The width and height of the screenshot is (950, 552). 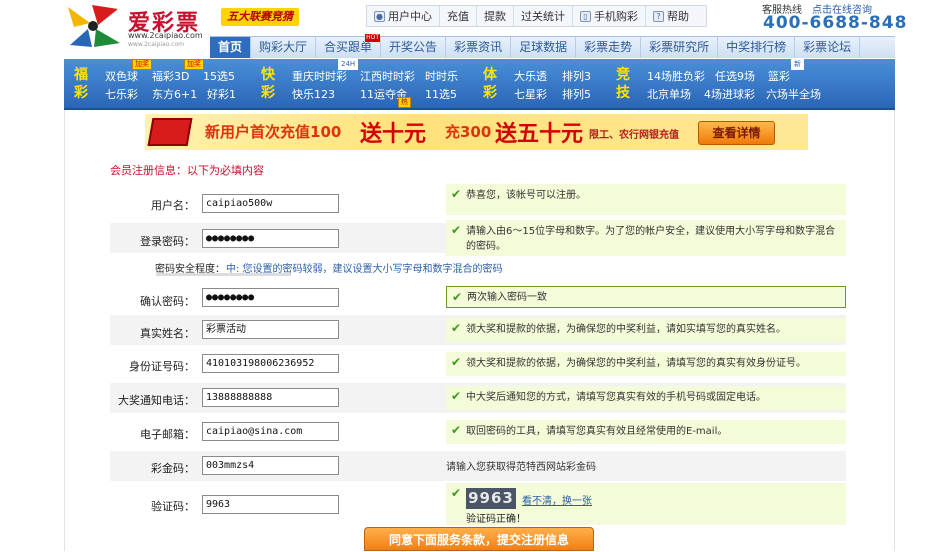 I want to click on promo-banner: 新用户首次充值100 送十元 充300 送五十元 限工、农行网银充值 查看详情, so click(x=476, y=132).